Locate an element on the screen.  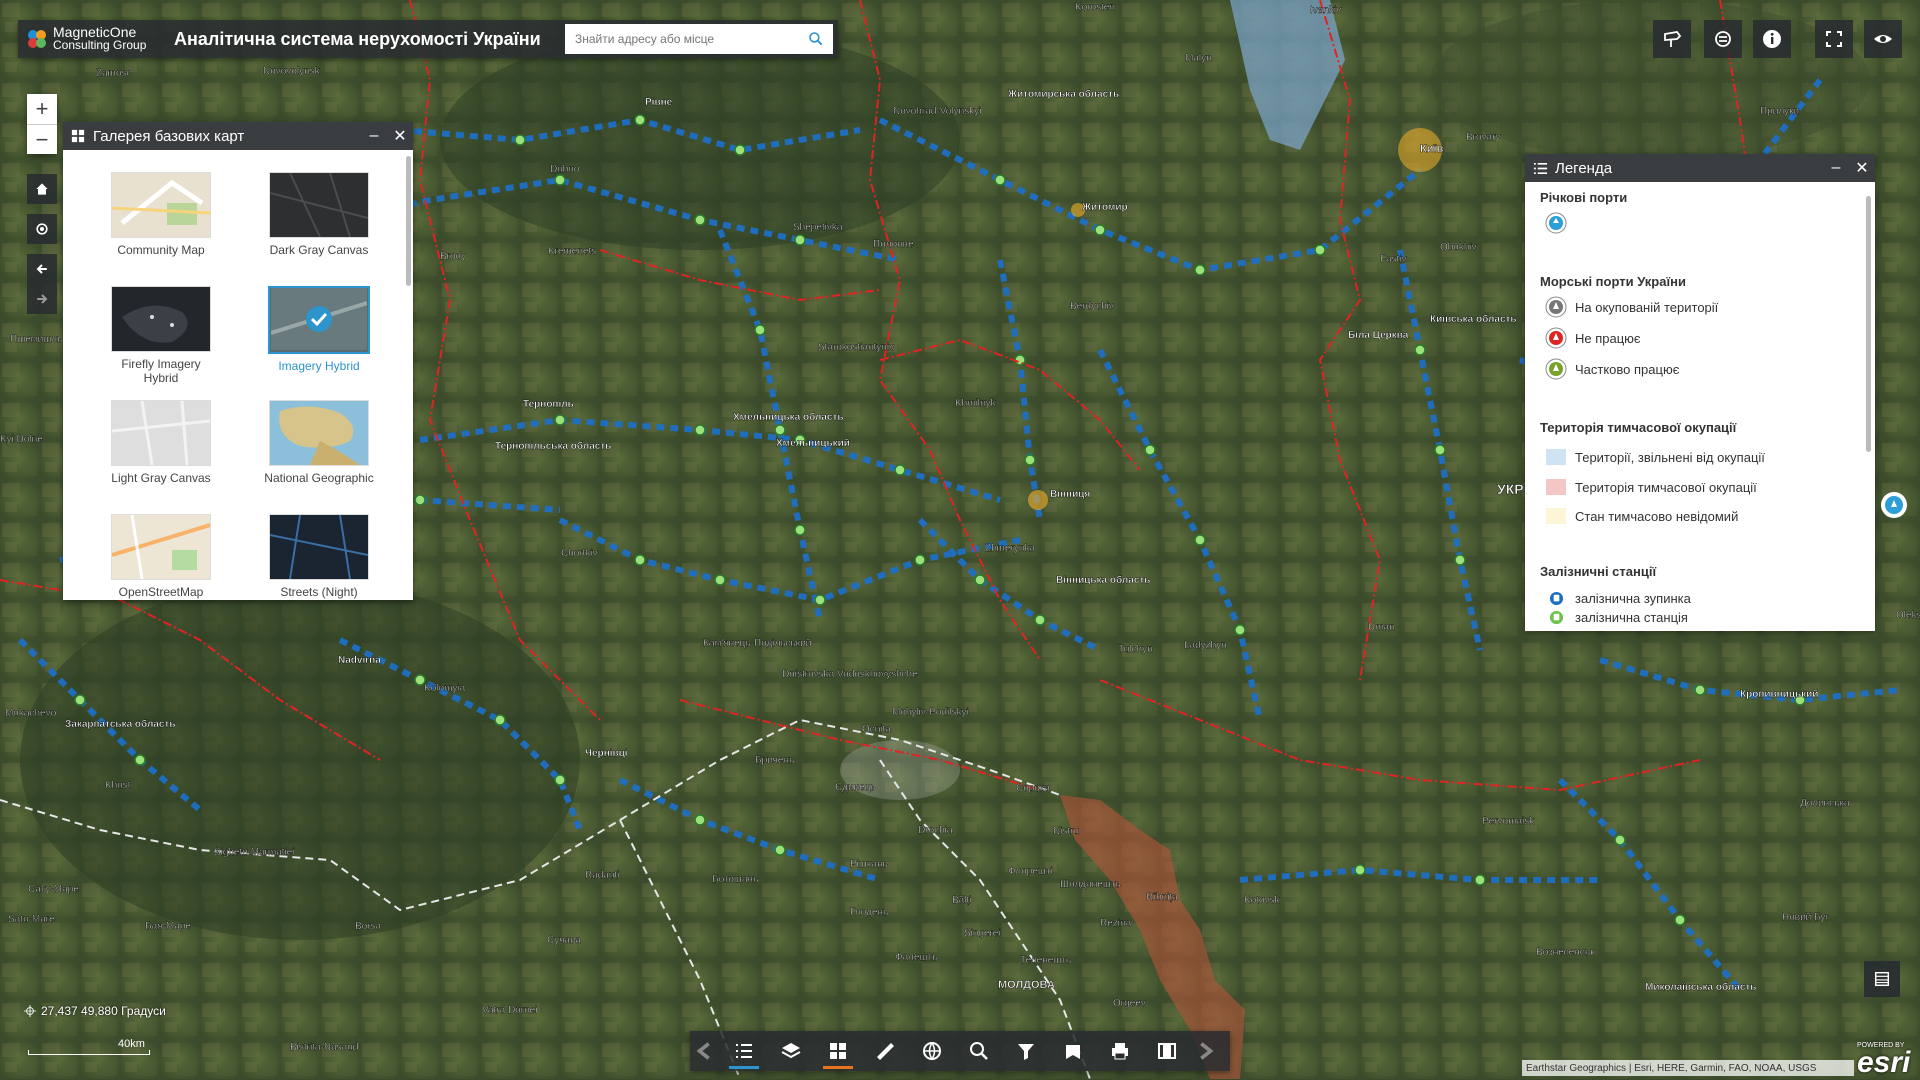
map-label: Novohrad-Volynskyi is located at coordinates (937, 111).